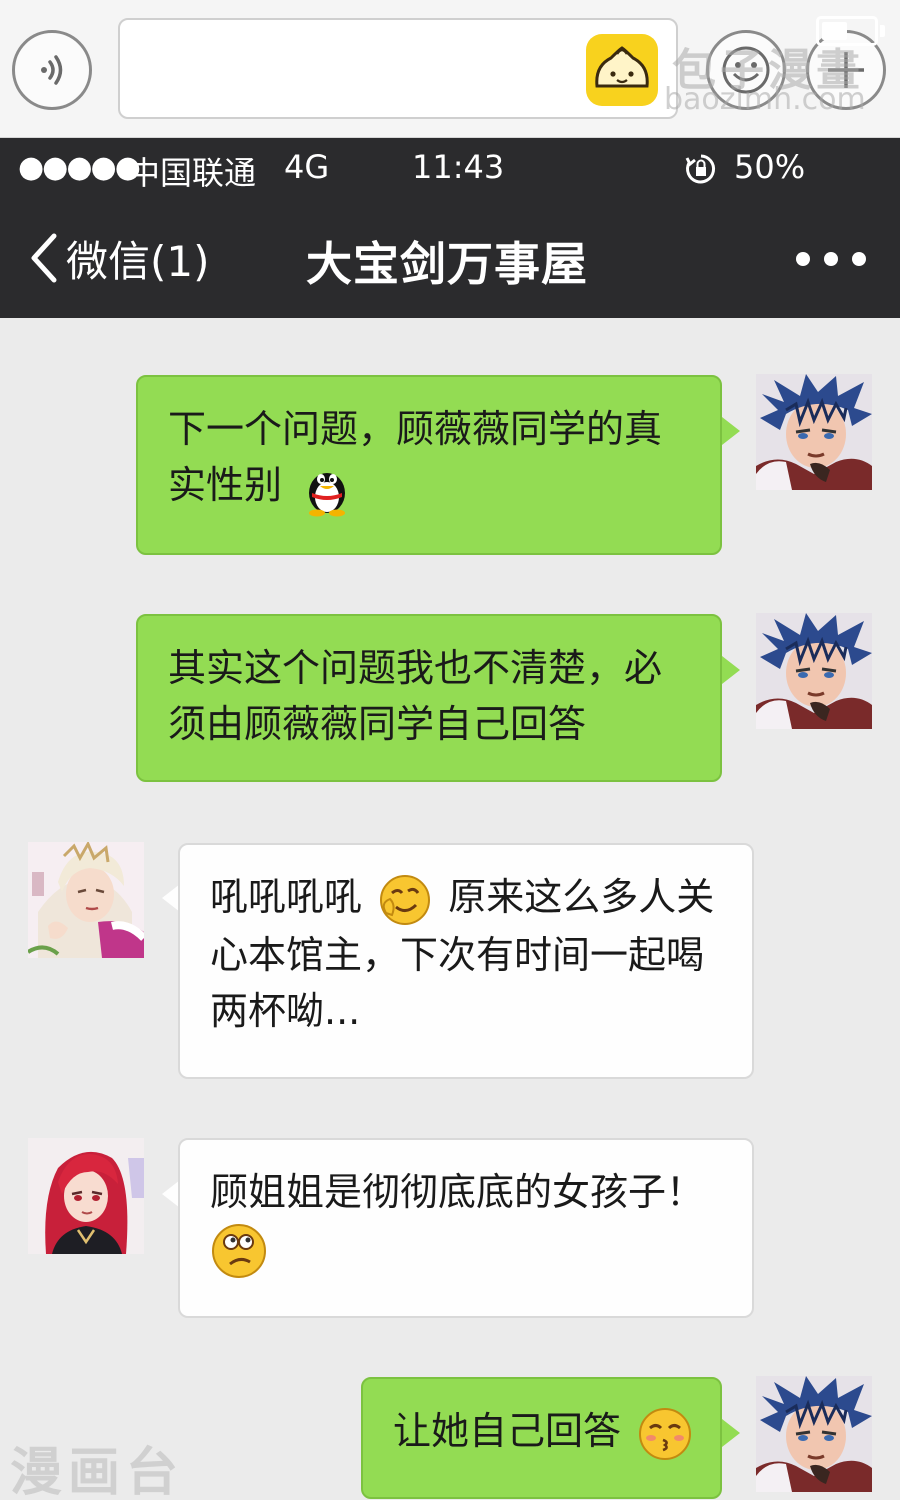 Image resolution: width=900 pixels, height=1500 pixels. What do you see at coordinates (327, 494) in the screenshot?
I see `penguin-emoji-icon` at bounding box center [327, 494].